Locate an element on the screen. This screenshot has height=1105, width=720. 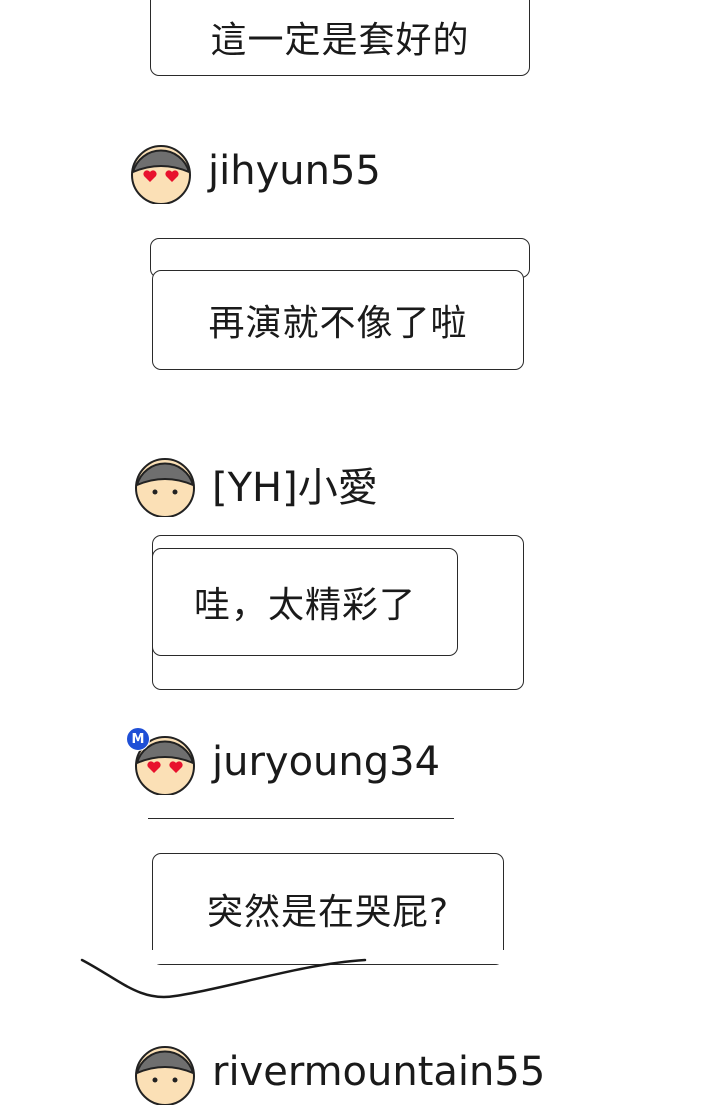
comment-user: [YH]小愛 is located at coordinates (256, 486).